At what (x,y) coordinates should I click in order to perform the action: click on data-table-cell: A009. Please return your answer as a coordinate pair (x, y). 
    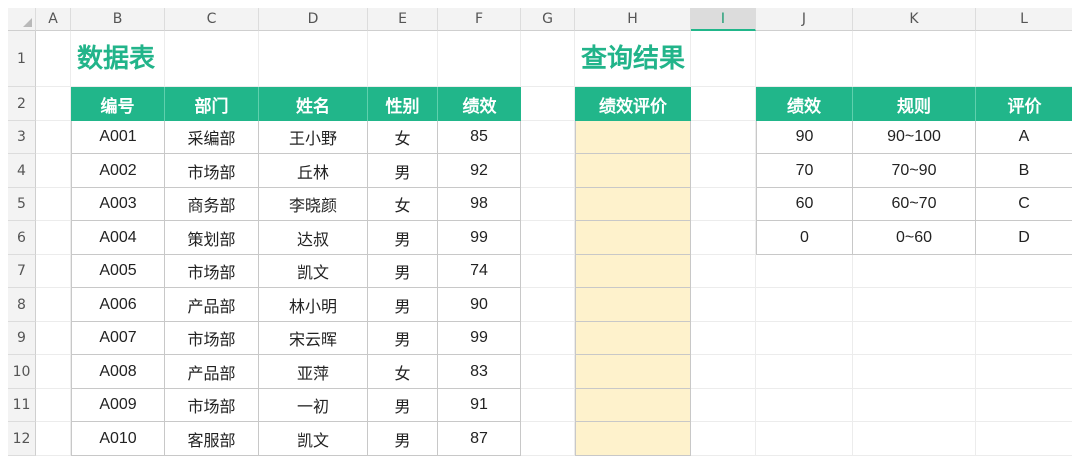
    Looking at the image, I should click on (118, 405).